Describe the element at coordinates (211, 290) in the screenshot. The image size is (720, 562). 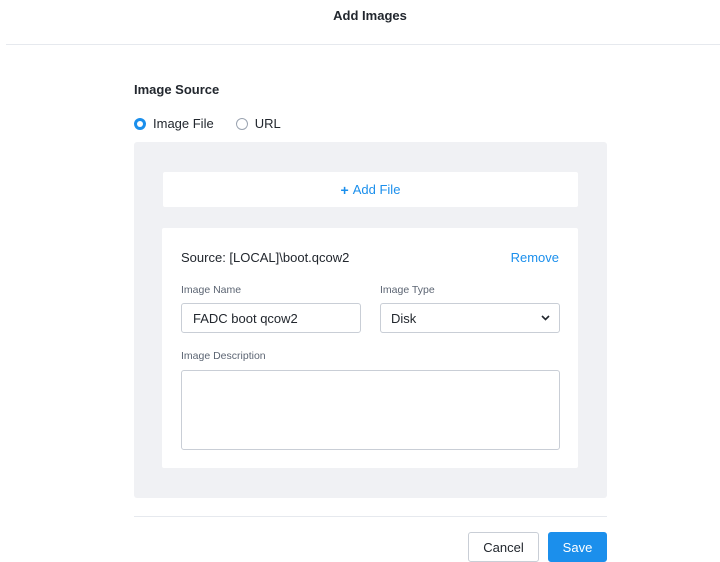
I see `image-name-label: Image Name` at that location.